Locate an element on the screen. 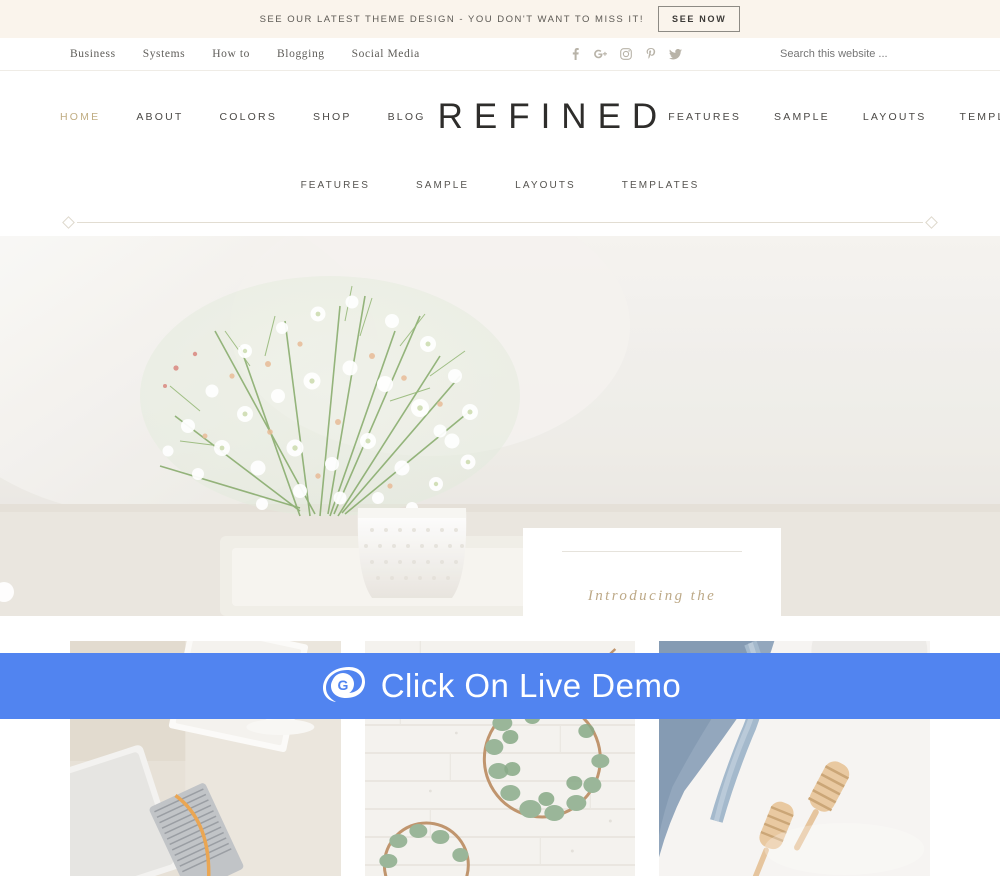  primary-nav-right: FEATURES SAMPLE LAYOUTS TEMPLATES is located at coordinates (834, 117).